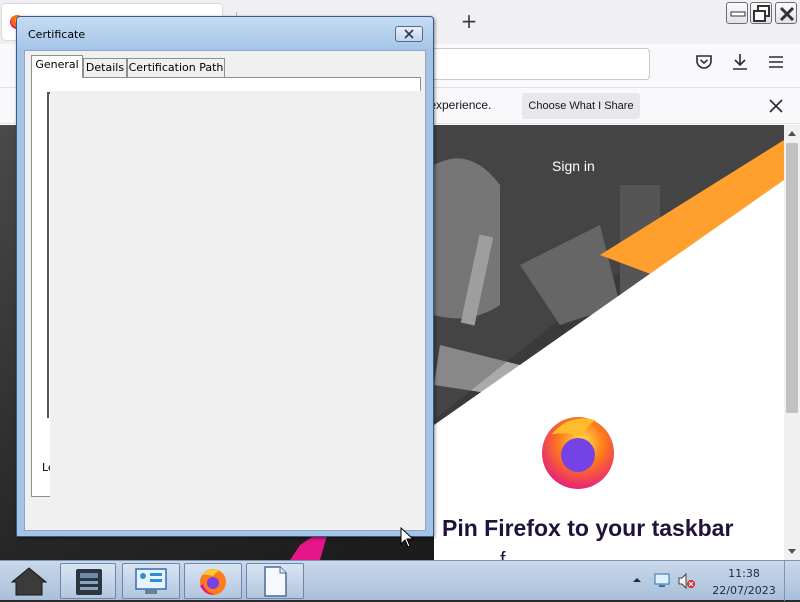 Image resolution: width=800 pixels, height=602 pixels. Describe the element at coordinates (225, 33) in the screenshot. I see `dialog-titlebar: Certificate` at that location.